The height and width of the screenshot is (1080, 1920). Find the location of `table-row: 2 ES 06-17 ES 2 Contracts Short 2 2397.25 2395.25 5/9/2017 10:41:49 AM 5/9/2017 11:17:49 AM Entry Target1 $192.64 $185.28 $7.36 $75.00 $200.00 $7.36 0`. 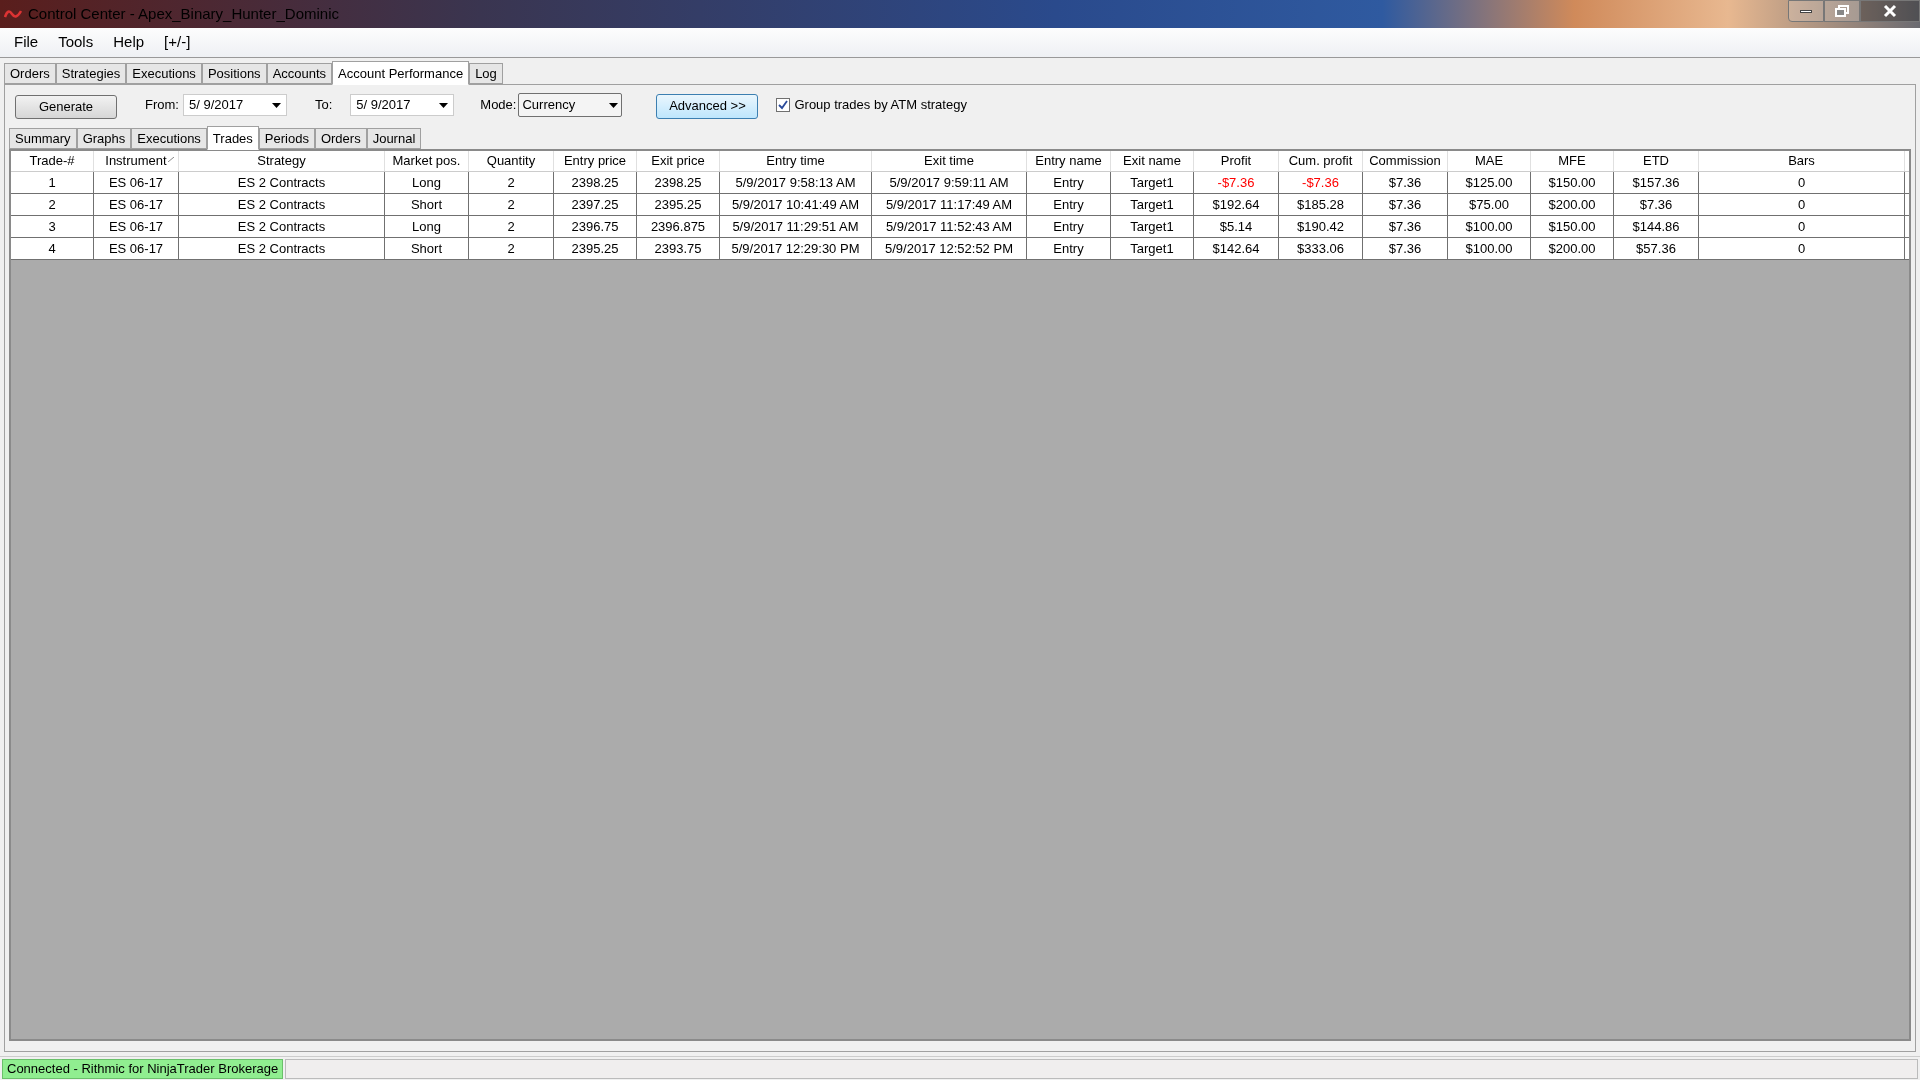

table-row: 2 ES 06-17 ES 2 Contracts Short 2 2397.25 2395.25 5/9/2017 10:41:49 AM 5/9/2017 11:17:49 AM Entry Target1 $192.64 $185.28 $7.36 $75.00 $200.00 $7.36 0 is located at coordinates (960, 205).